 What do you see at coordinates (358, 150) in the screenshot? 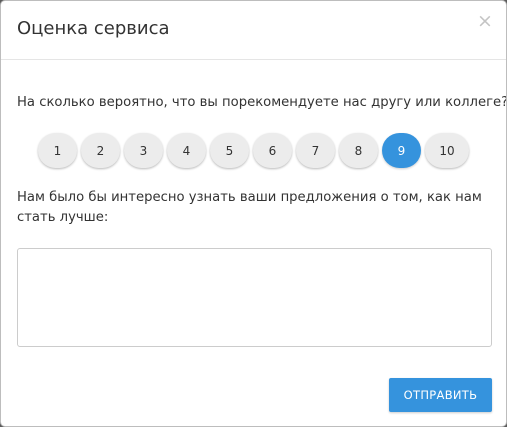
I see `score-button-8: 8` at bounding box center [358, 150].